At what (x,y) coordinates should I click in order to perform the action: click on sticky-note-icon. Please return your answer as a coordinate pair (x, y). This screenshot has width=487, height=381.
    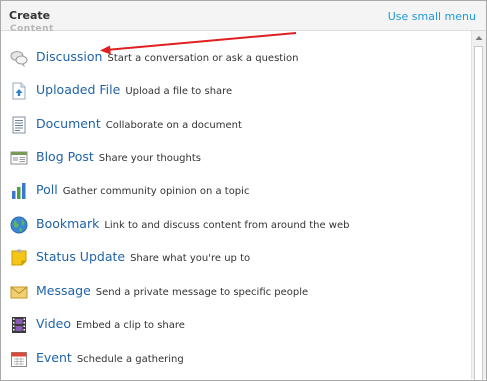
    Looking at the image, I should click on (19, 257).